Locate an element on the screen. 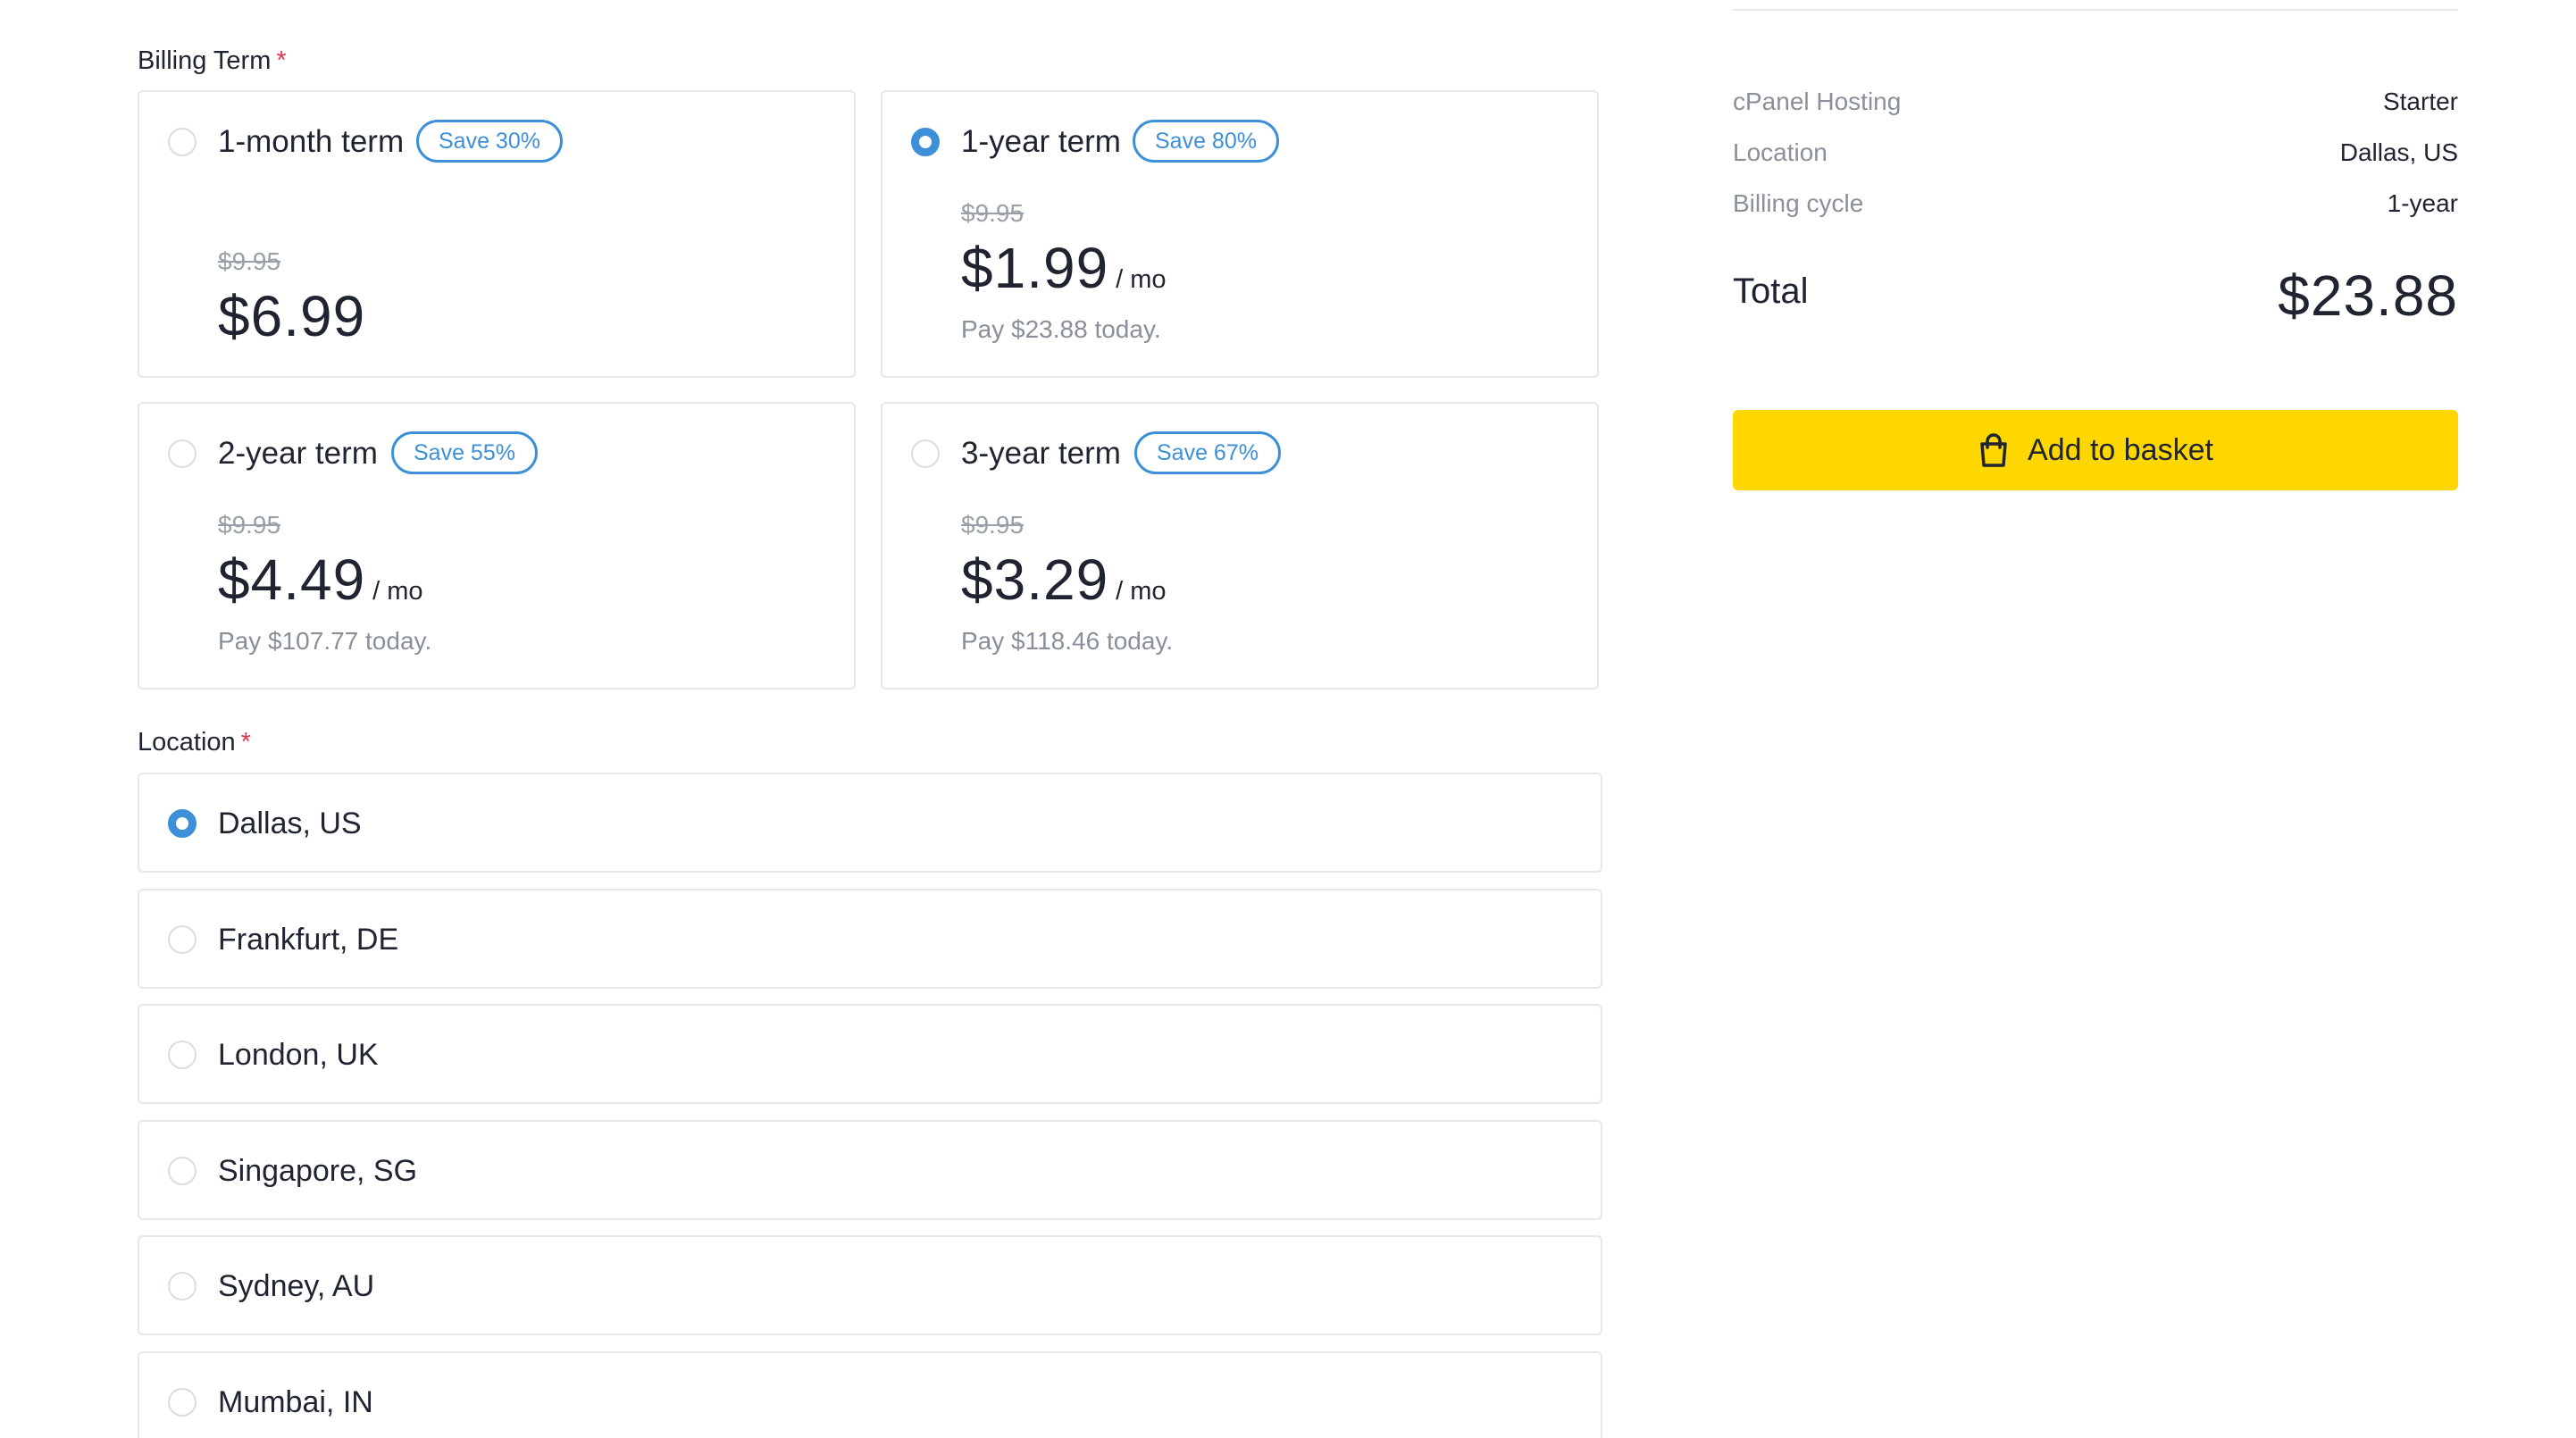 This screenshot has height=1438, width=2576. total-value: $23.88 is located at coordinates (2368, 295).